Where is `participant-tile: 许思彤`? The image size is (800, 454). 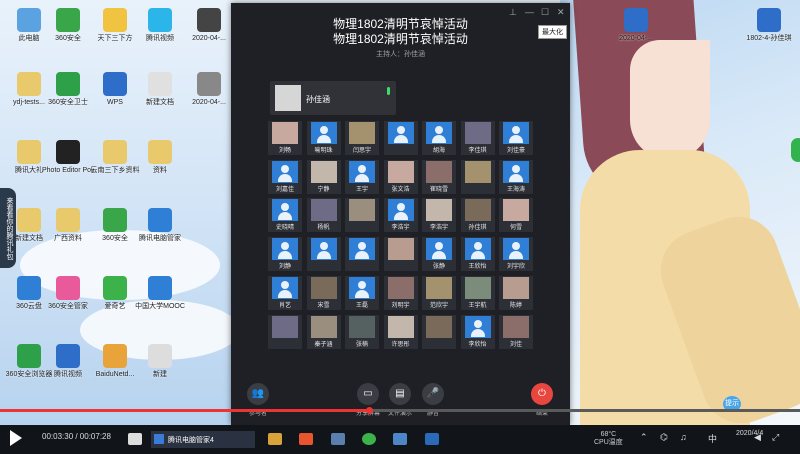
participant-tile: 许思彤 is located at coordinates (400, 331).